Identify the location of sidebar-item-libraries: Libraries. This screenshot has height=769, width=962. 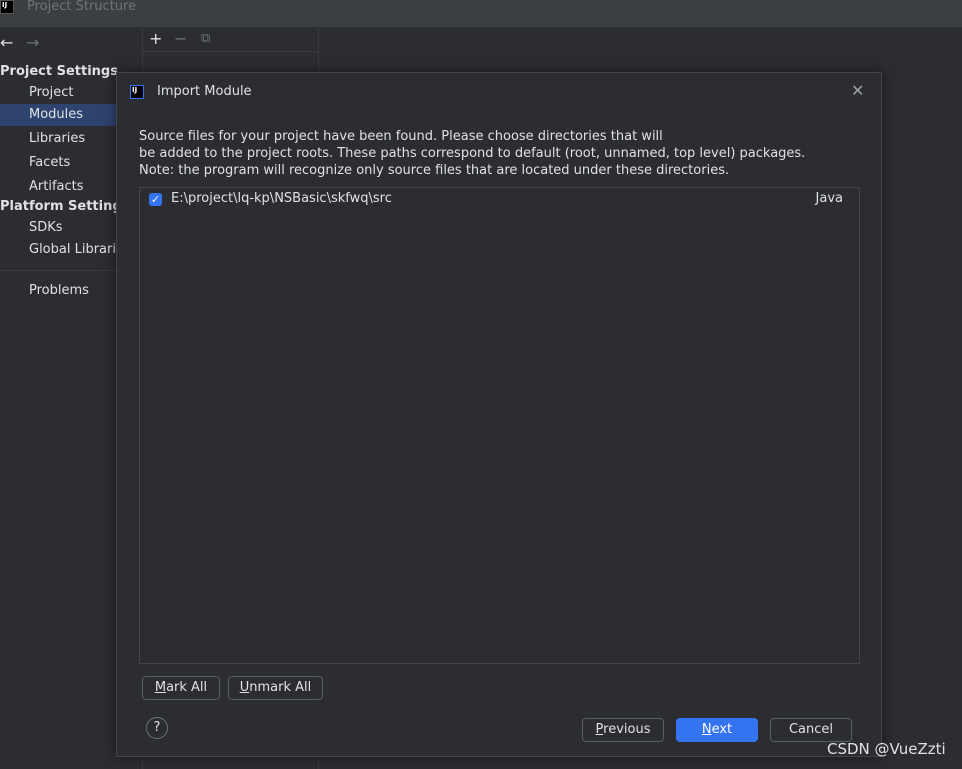
(58, 139).